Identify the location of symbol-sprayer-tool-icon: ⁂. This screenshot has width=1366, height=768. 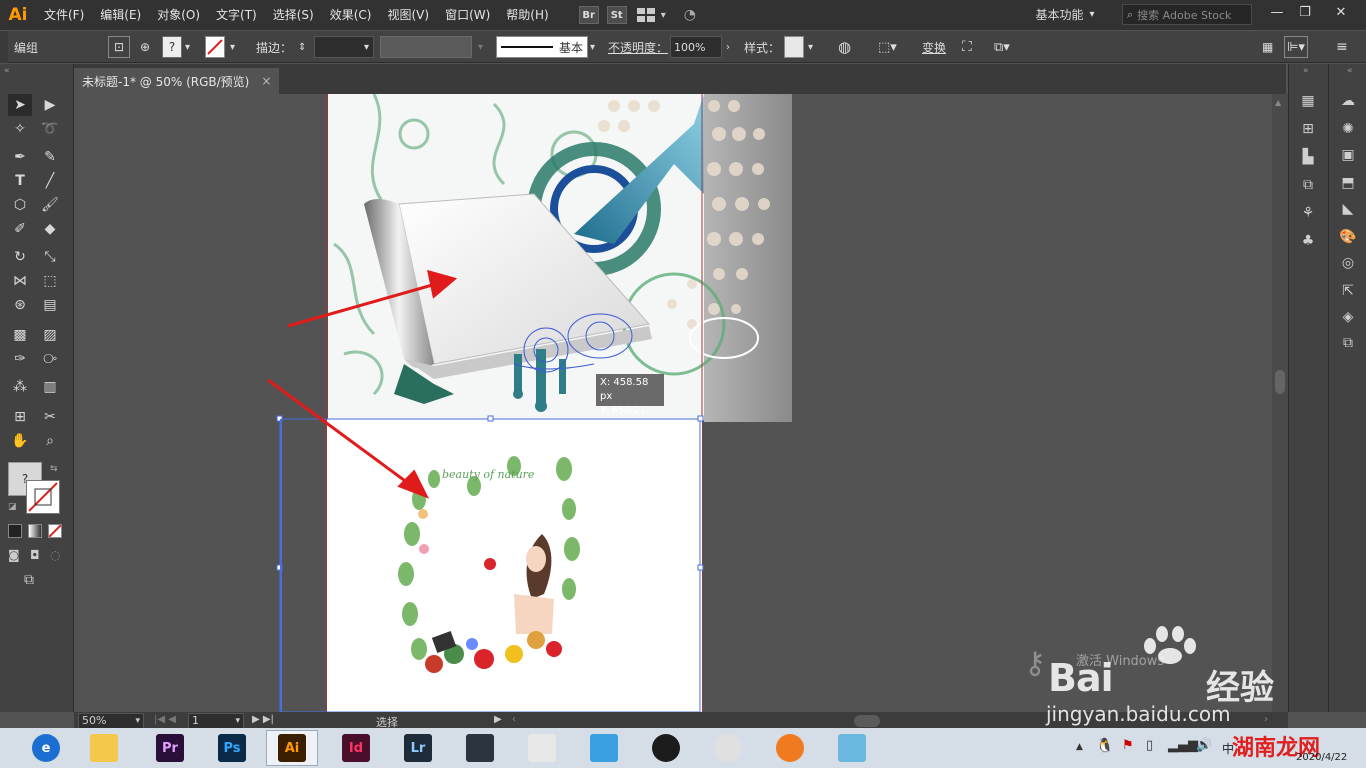
(20, 387).